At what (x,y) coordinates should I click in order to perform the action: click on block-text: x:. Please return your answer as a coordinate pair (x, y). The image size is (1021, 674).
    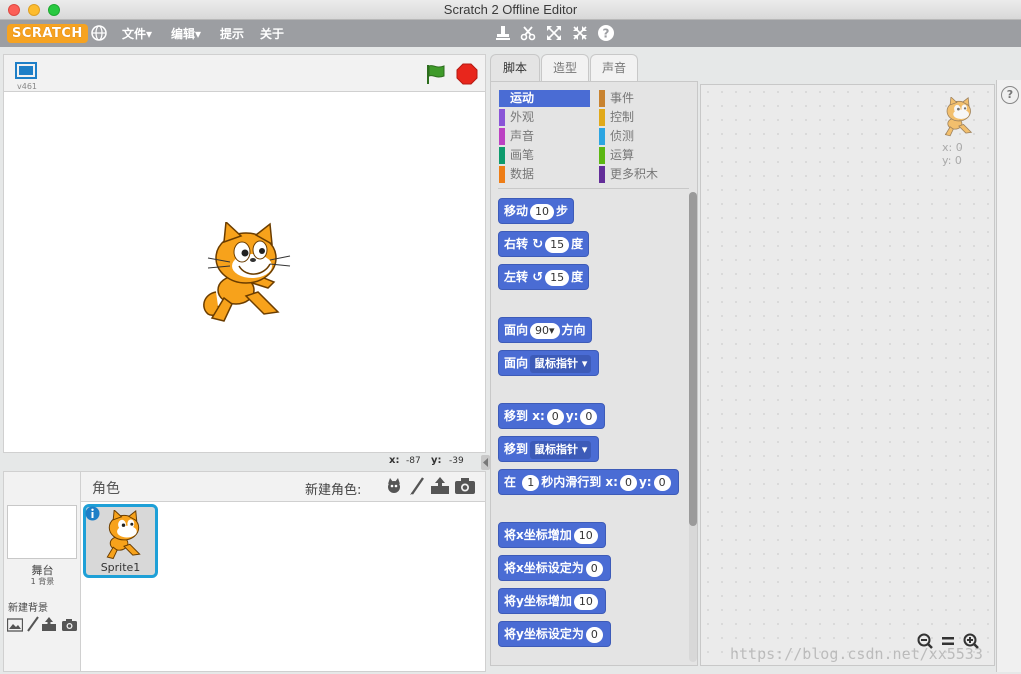
    Looking at the image, I should click on (538, 416).